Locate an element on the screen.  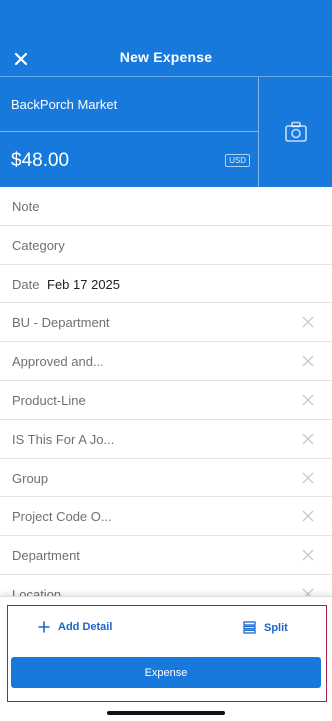
field-label: Product-Line is located at coordinates (49, 400).